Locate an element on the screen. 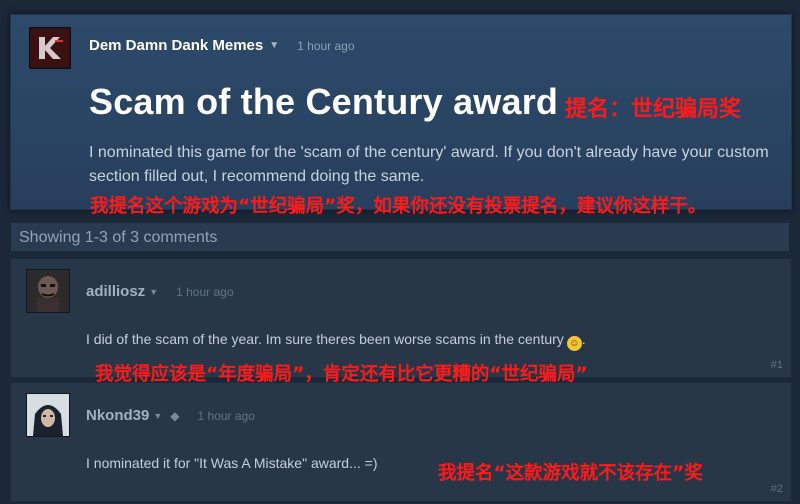 The height and width of the screenshot is (504, 800). comment-text-suffix: . is located at coordinates (583, 339).